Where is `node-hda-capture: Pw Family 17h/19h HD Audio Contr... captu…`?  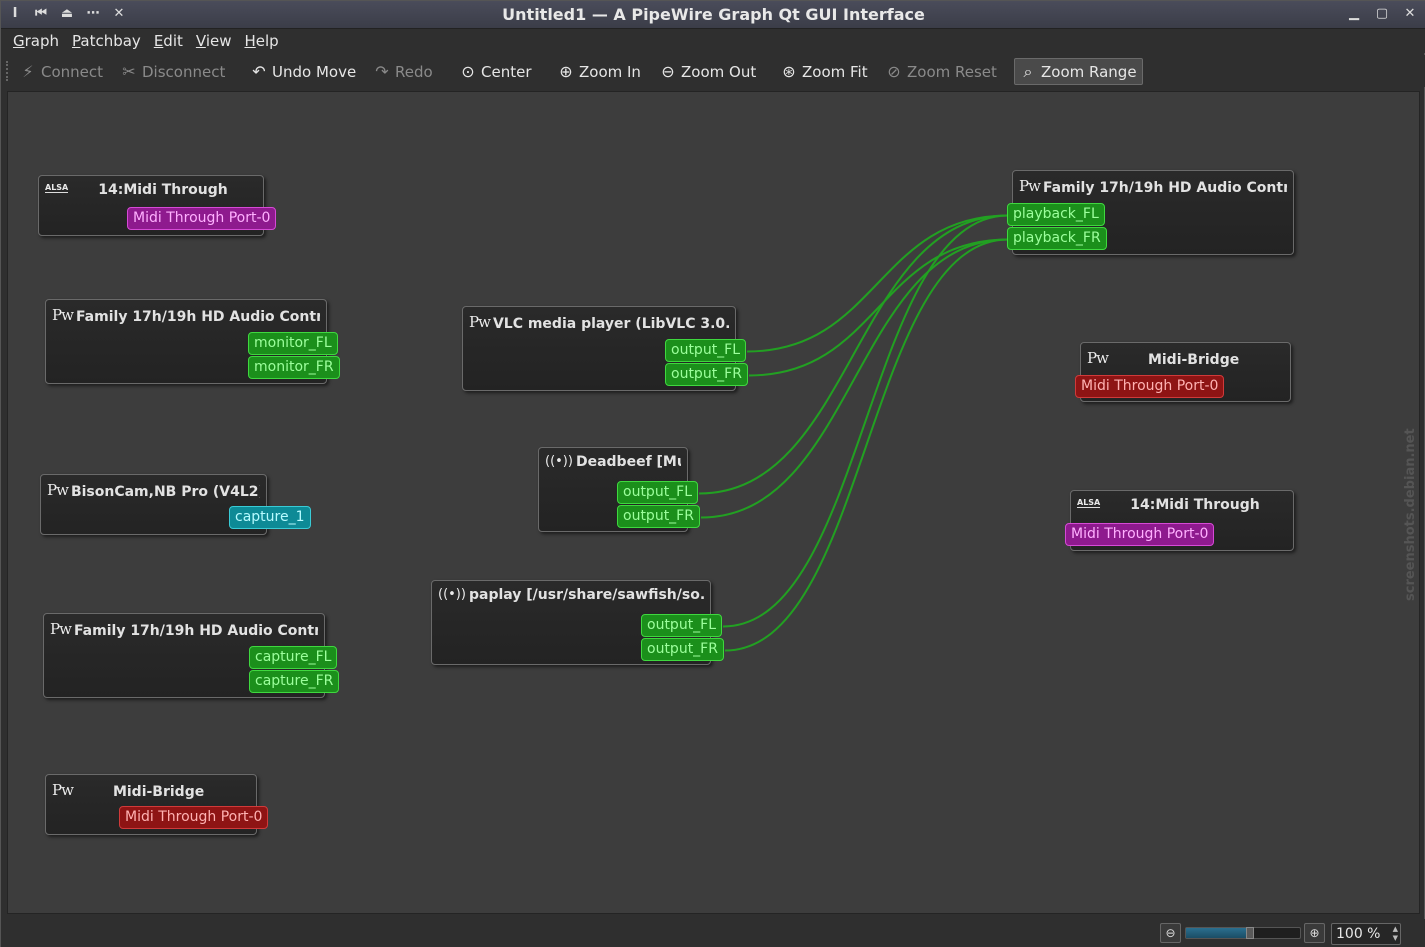 node-hda-capture: Pw Family 17h/19h HD Audio Contr... captu… is located at coordinates (191, 655).